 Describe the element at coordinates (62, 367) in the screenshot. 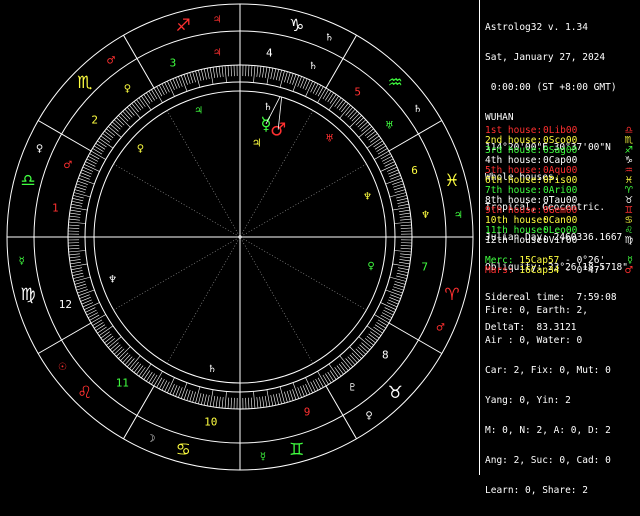

I see `sign-ruler-icon: ☉` at that location.